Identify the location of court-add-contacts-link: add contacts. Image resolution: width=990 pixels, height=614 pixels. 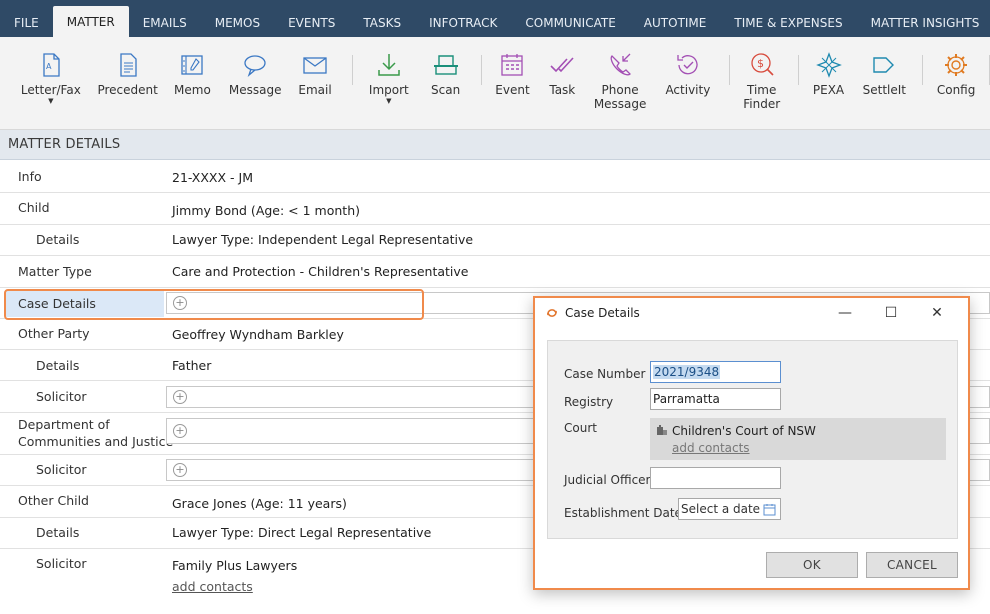
(711, 448).